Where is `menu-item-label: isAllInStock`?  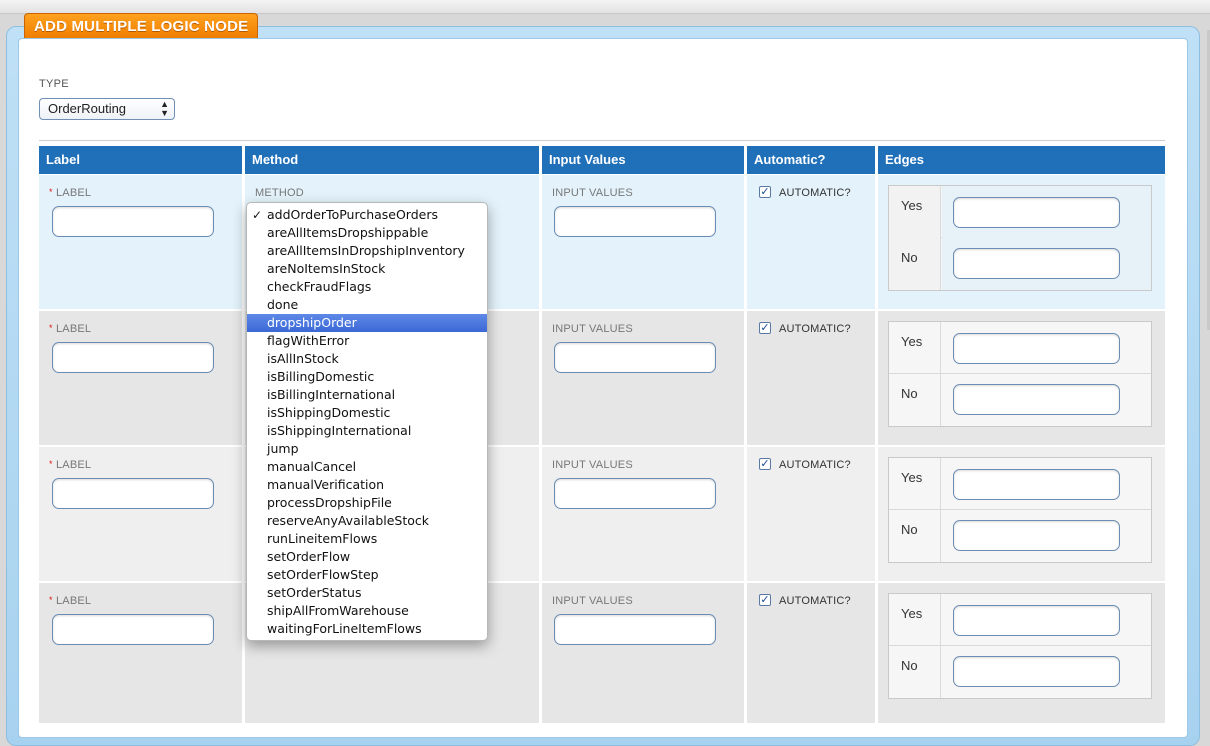
menu-item-label: isAllInStock is located at coordinates (303, 358).